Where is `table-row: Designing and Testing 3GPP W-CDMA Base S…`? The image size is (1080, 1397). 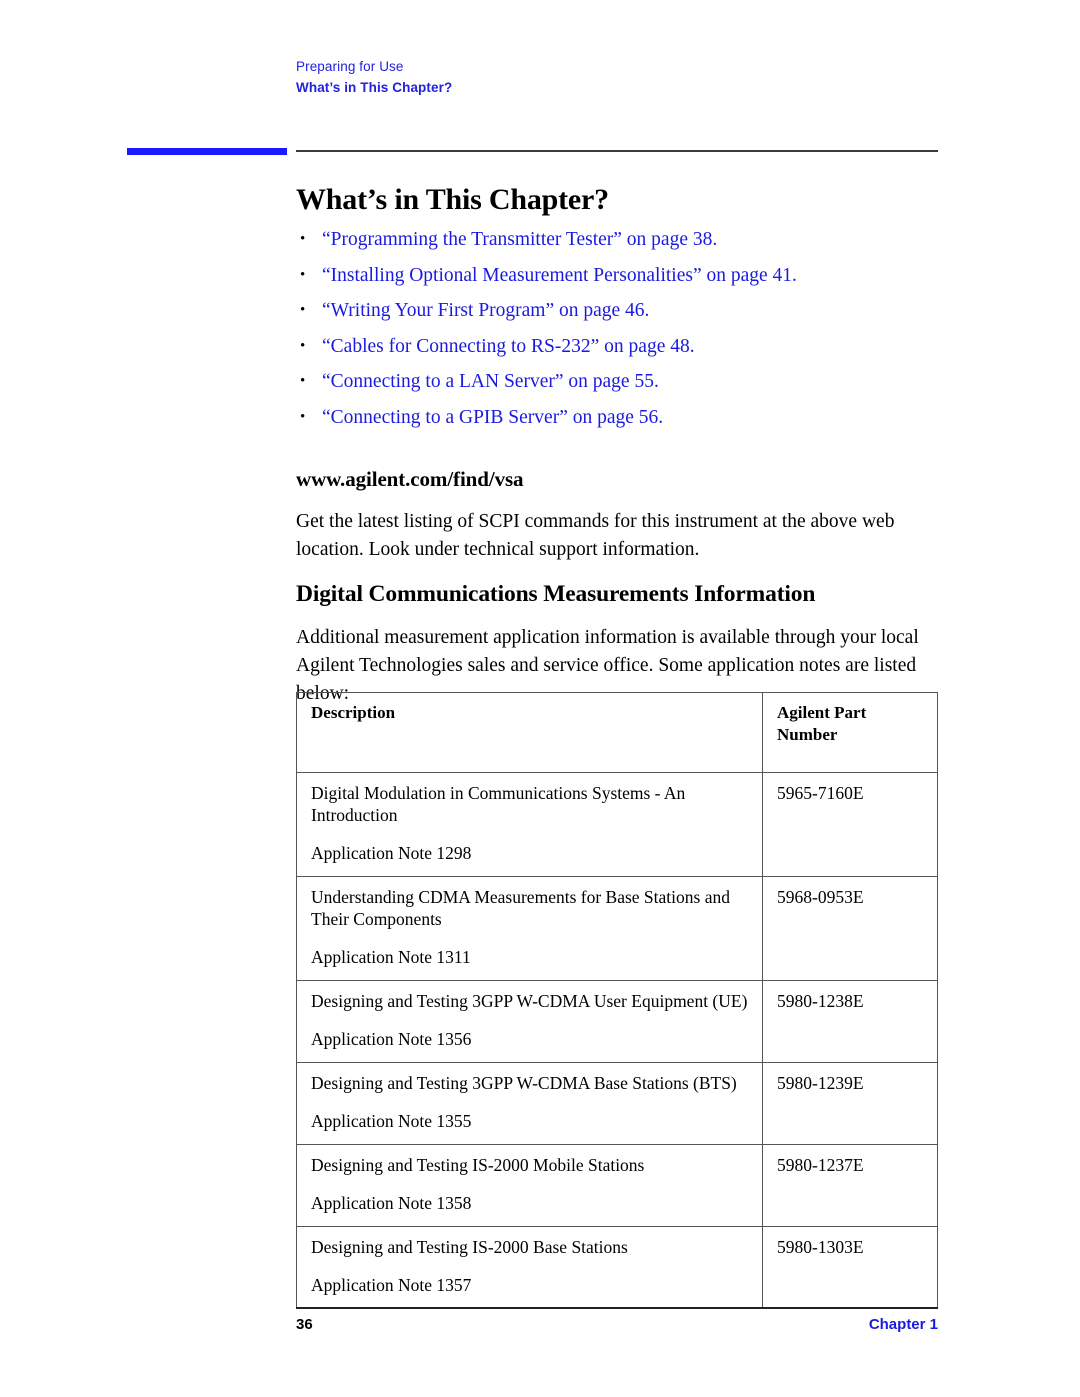 table-row: Designing and Testing 3GPP W-CDMA Base S… is located at coordinates (617, 1103).